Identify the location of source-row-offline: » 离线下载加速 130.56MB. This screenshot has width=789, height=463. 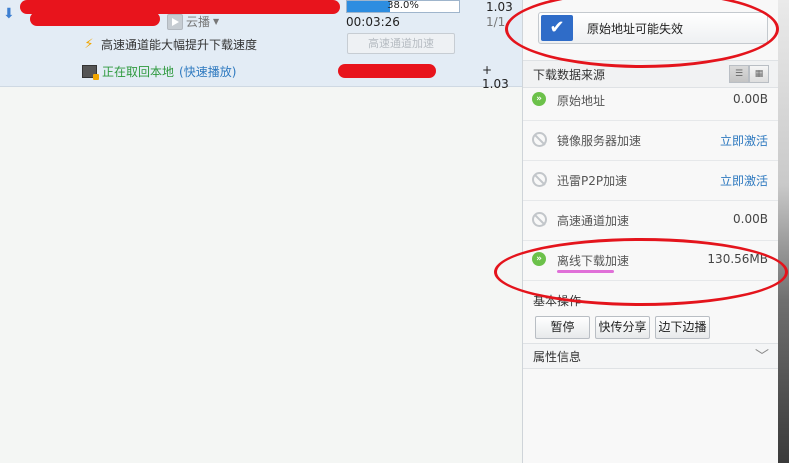
(651, 260).